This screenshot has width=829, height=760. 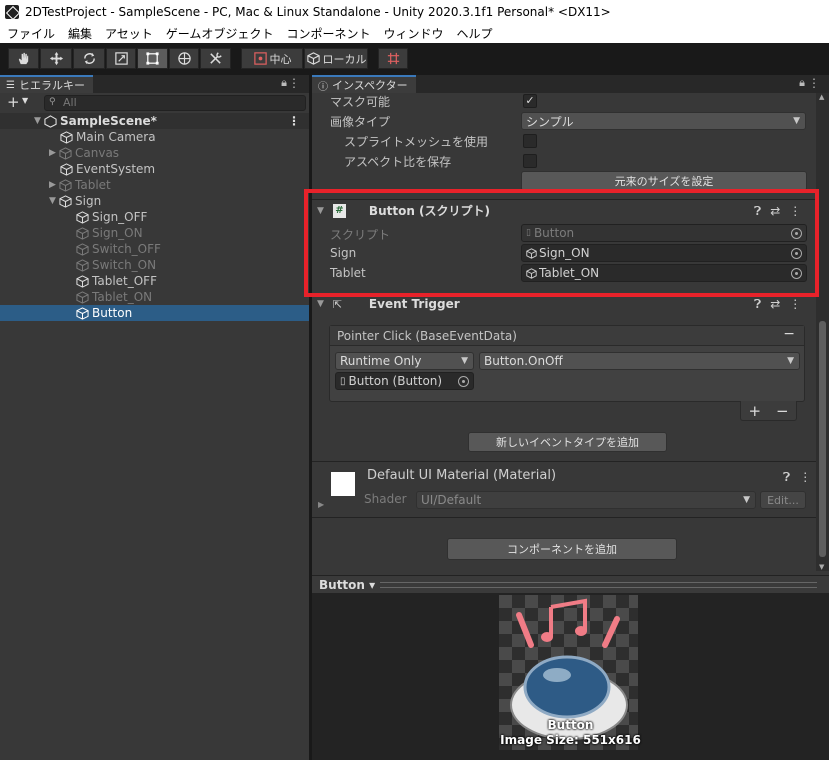 What do you see at coordinates (25, 100) in the screenshot?
I see `add-dropdown-chevron-icon: ▼` at bounding box center [25, 100].